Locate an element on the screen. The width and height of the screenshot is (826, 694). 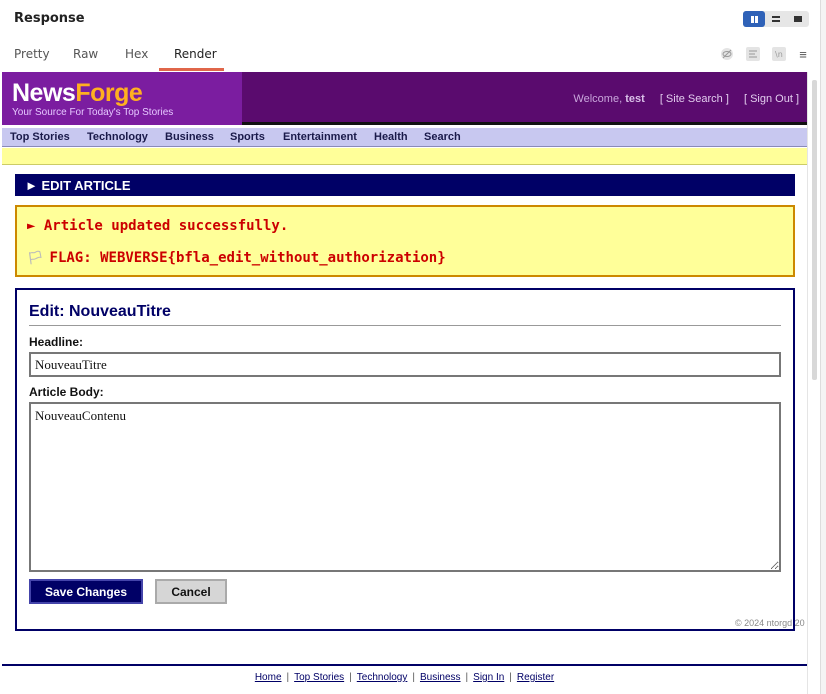
footer-home-link: Home is located at coordinates (268, 677).